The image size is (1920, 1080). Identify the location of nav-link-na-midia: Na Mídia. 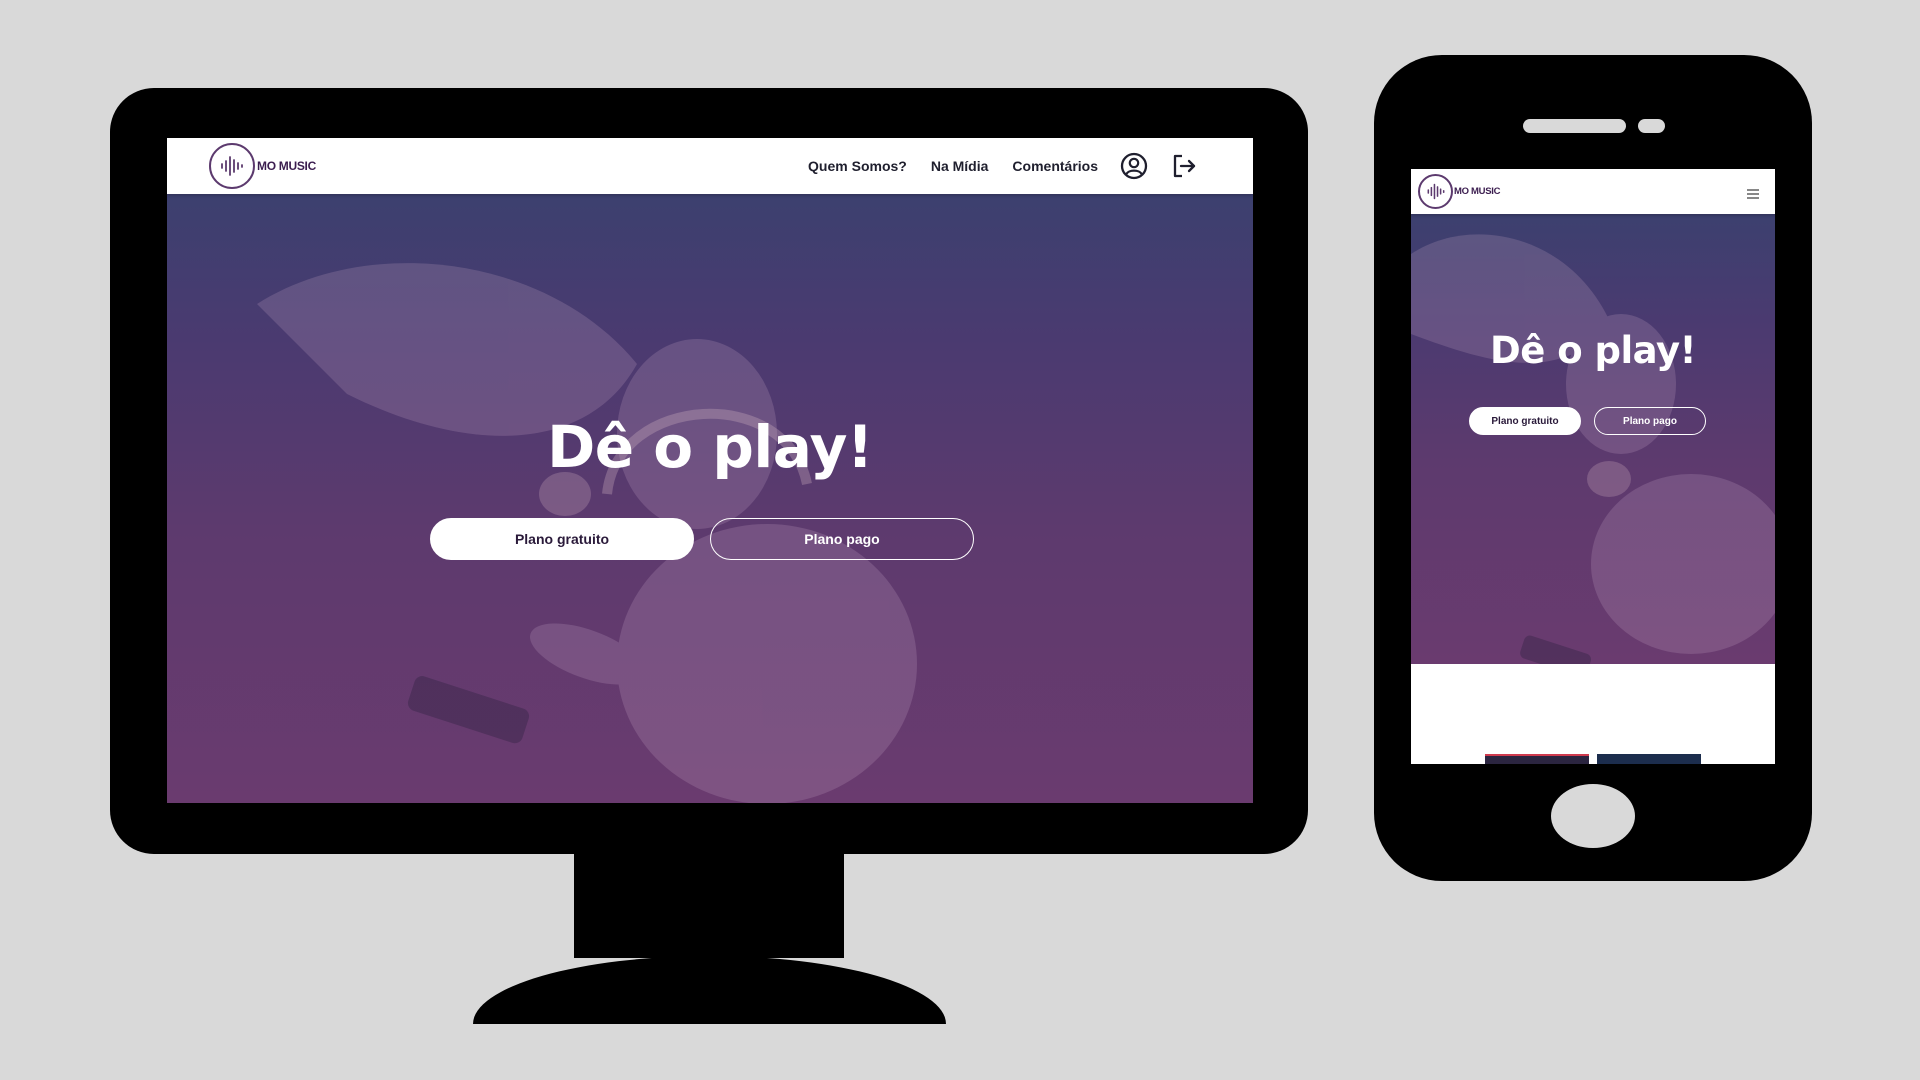
(960, 166).